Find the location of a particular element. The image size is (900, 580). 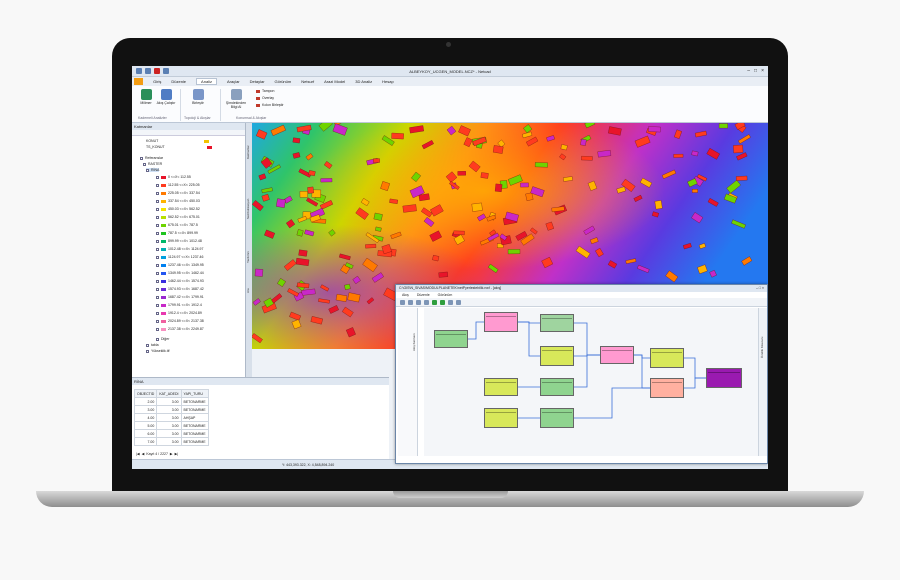

range-item: 450.03 <=X< 562.52 is located at coordinates (178, 209).